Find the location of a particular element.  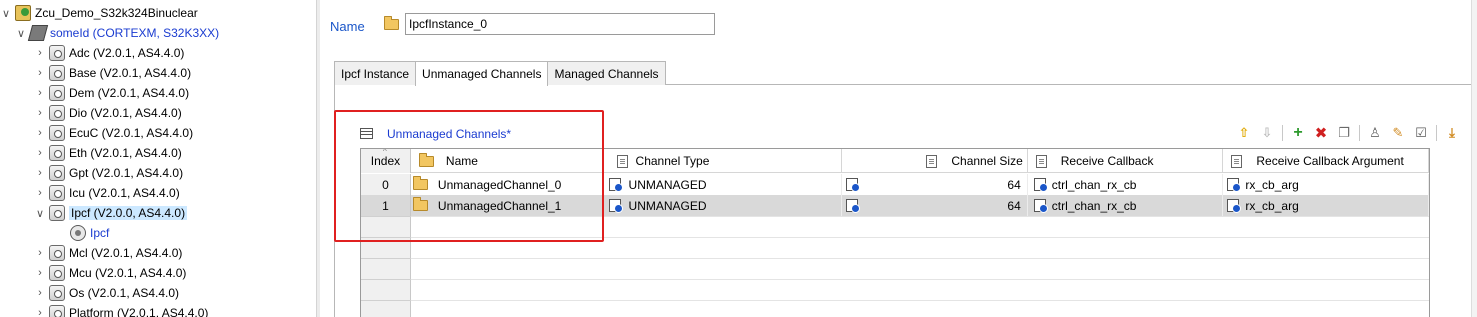

copy-icon: ❐ is located at coordinates (1344, 133).